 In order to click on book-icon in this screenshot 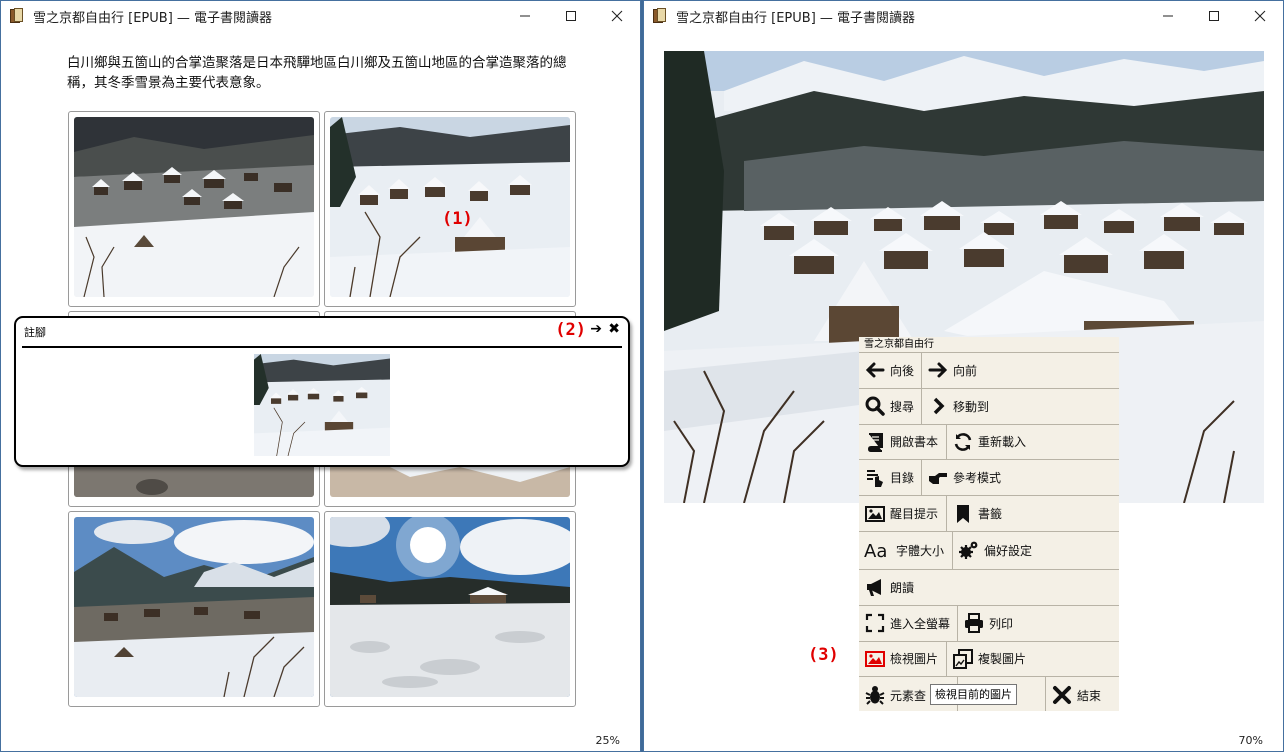, I will do `click(875, 442)`.